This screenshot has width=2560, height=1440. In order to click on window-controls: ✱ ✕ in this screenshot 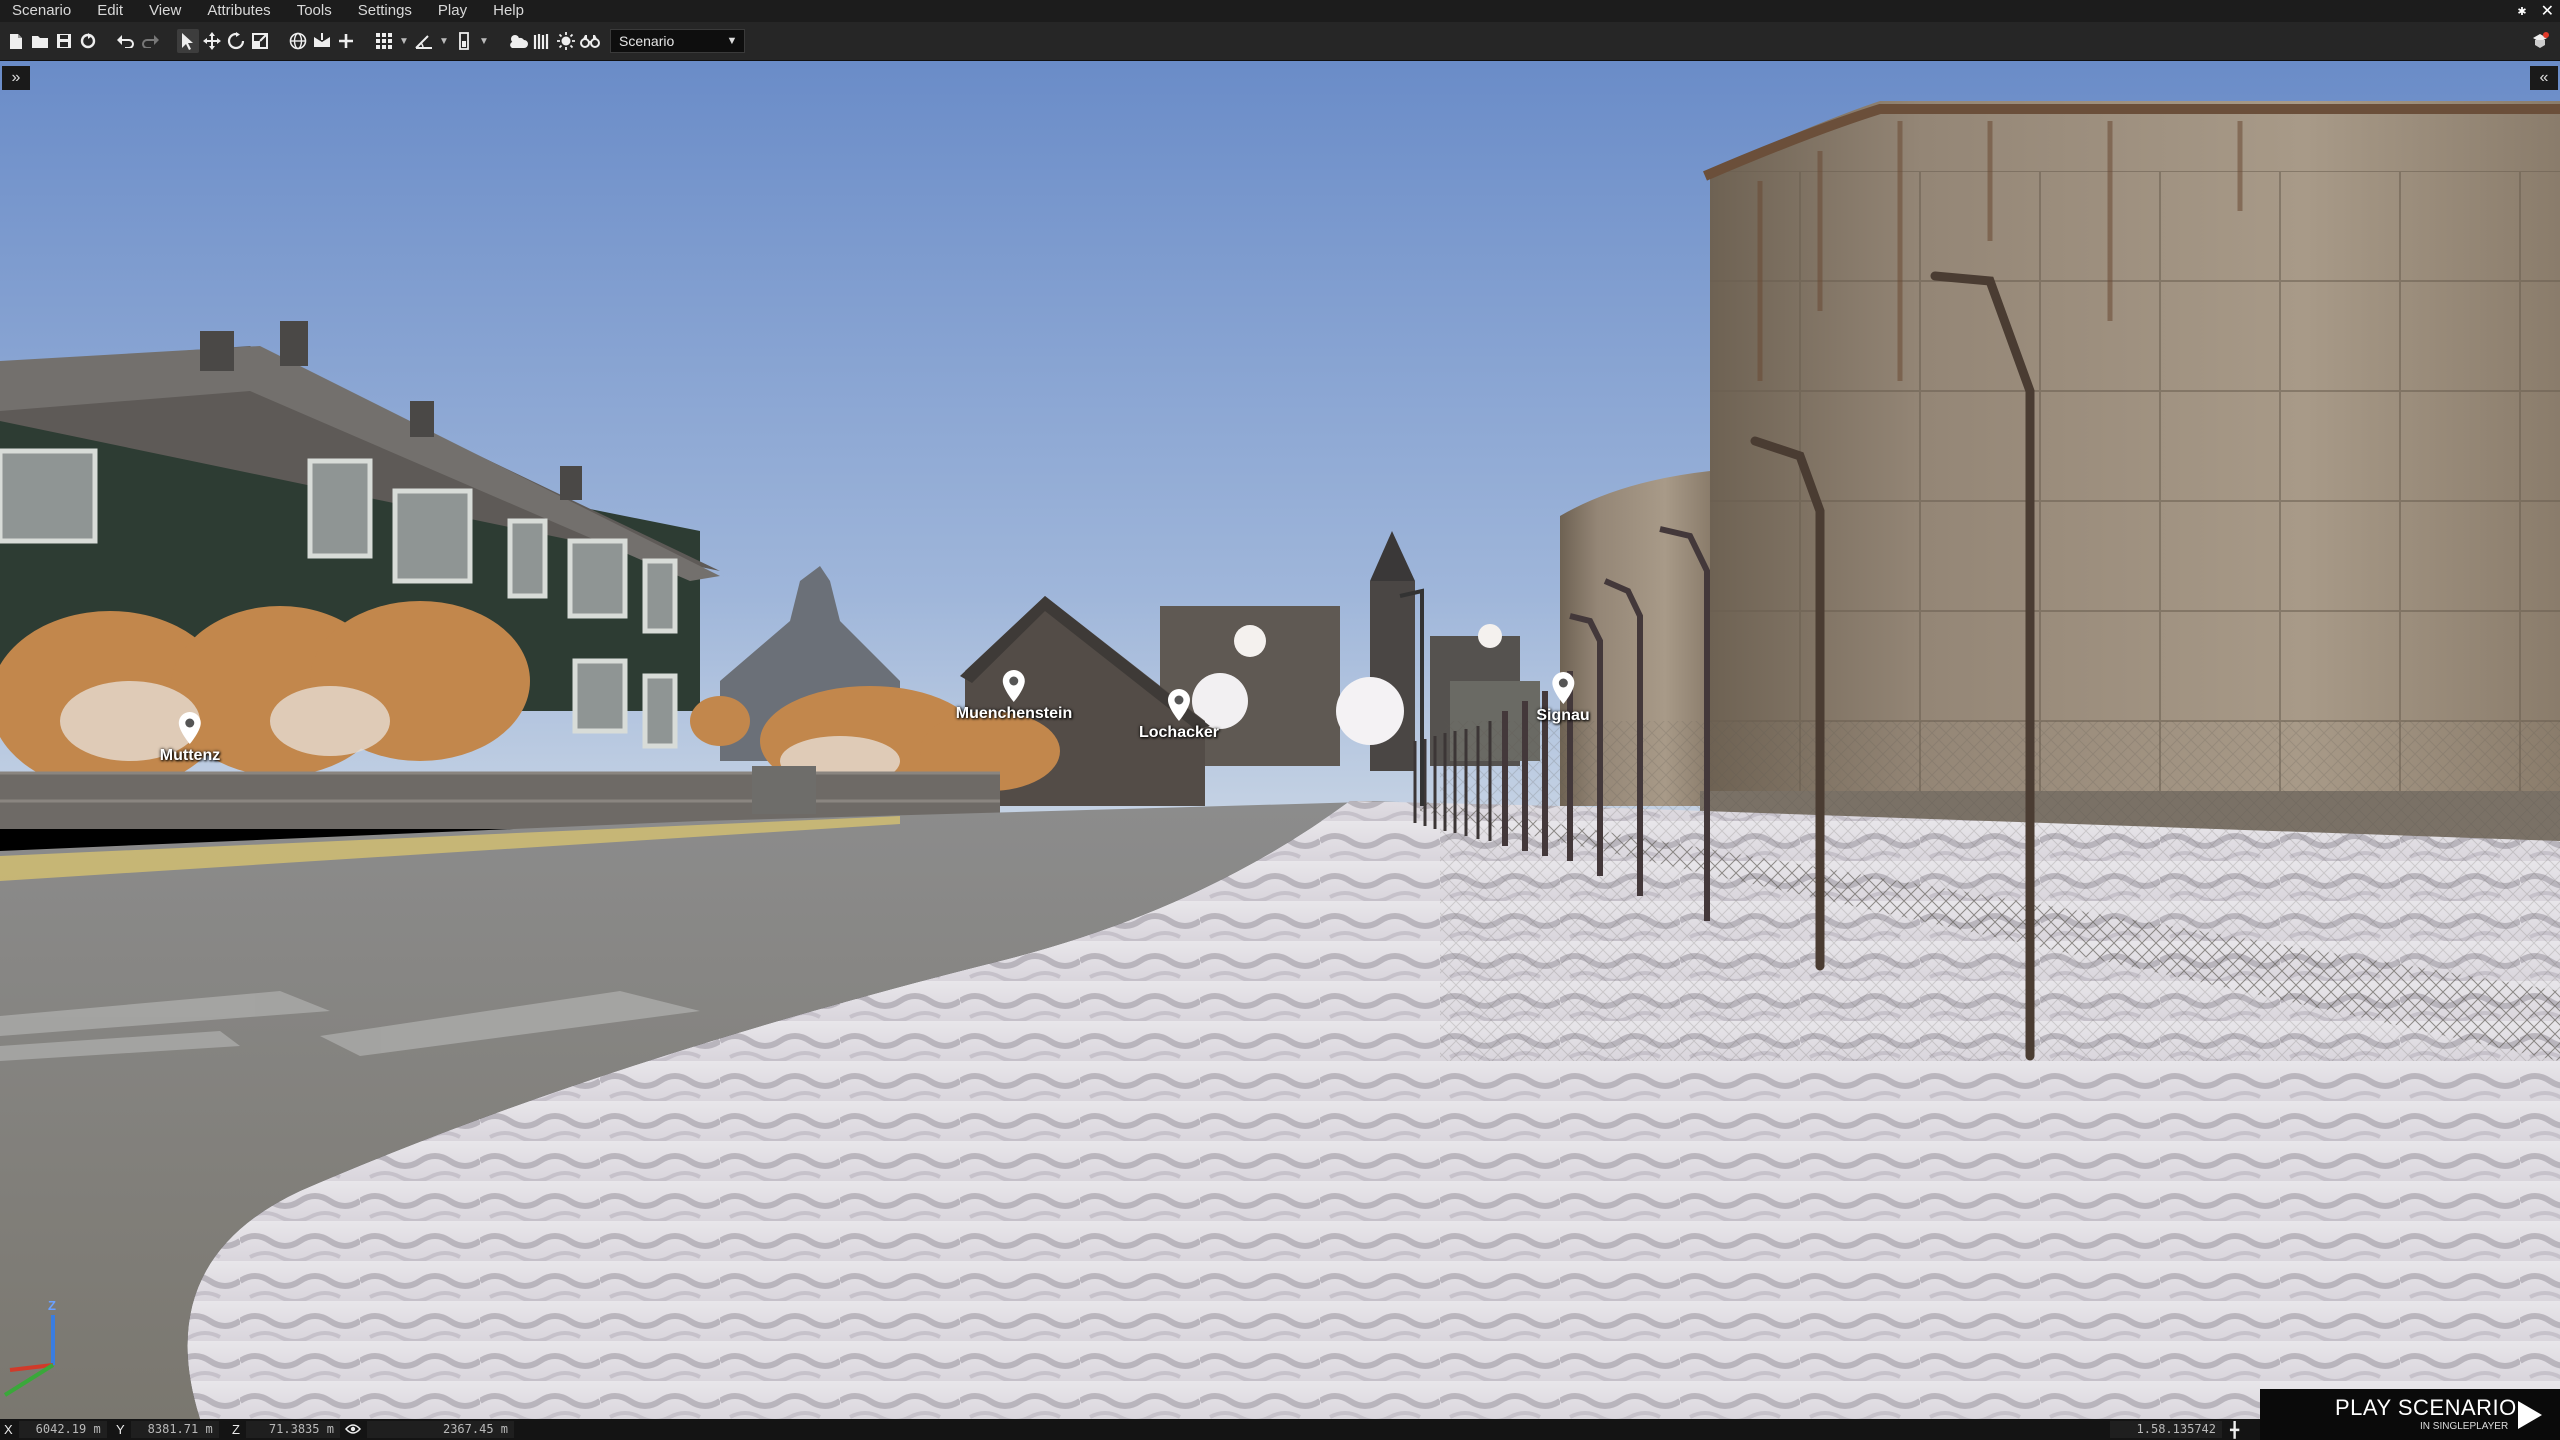, I will do `click(2535, 11)`.